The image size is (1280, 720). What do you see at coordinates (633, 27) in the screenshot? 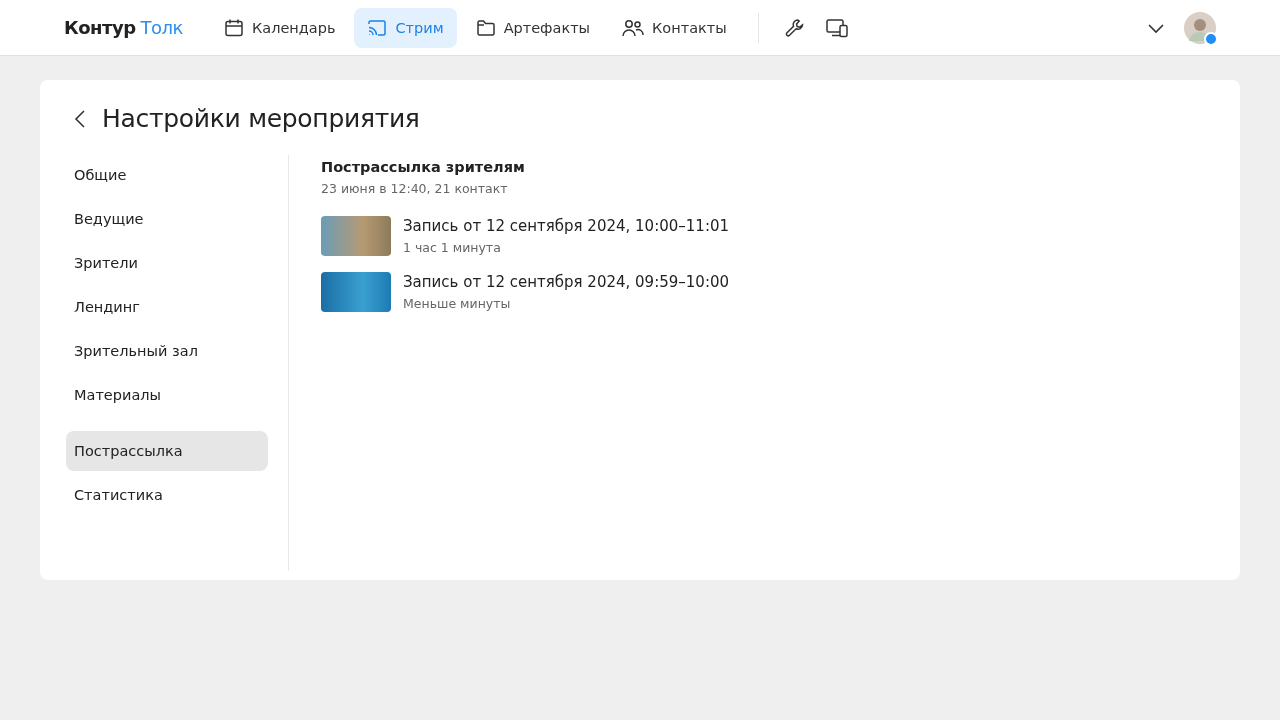
I see `people-icon` at bounding box center [633, 27].